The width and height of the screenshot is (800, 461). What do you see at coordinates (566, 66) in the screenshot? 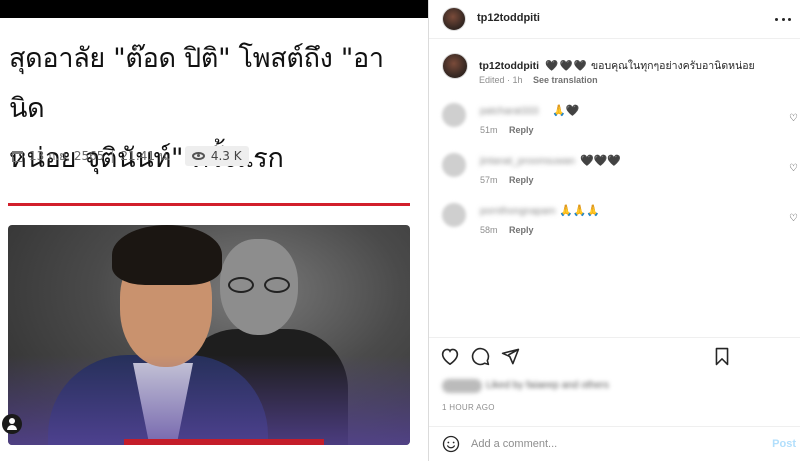
I see `caption-hearts: 🖤🖤🖤` at bounding box center [566, 66].